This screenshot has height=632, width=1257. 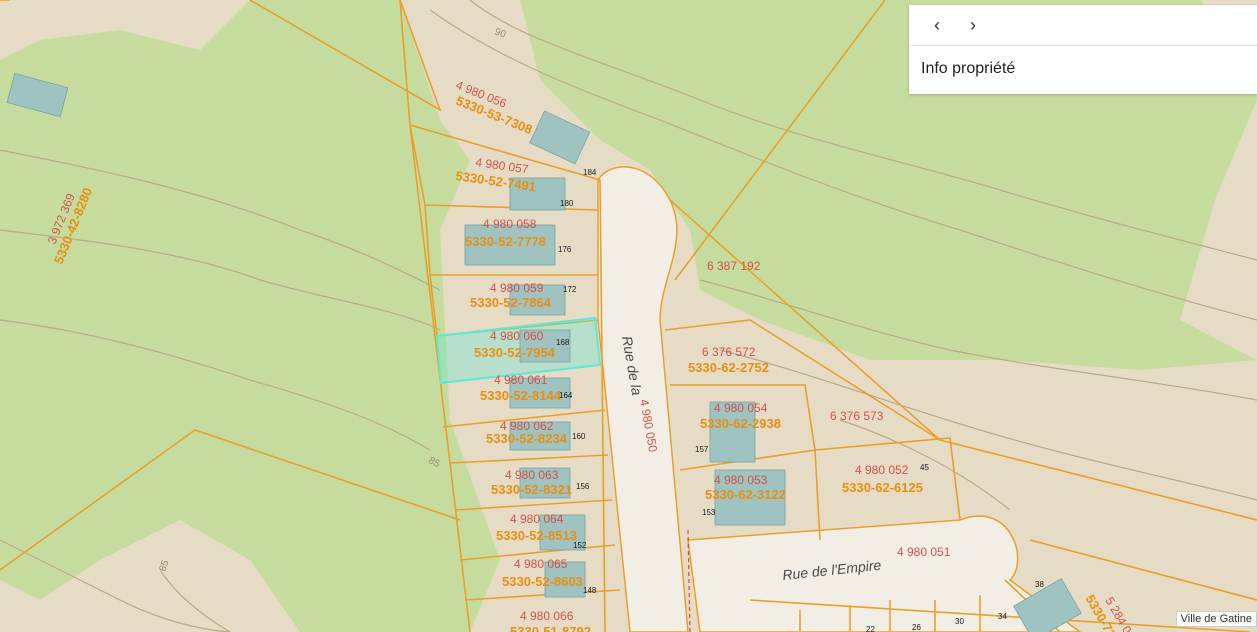 I want to click on lot-matricule: 5330-62-3122, so click(x=745, y=494).